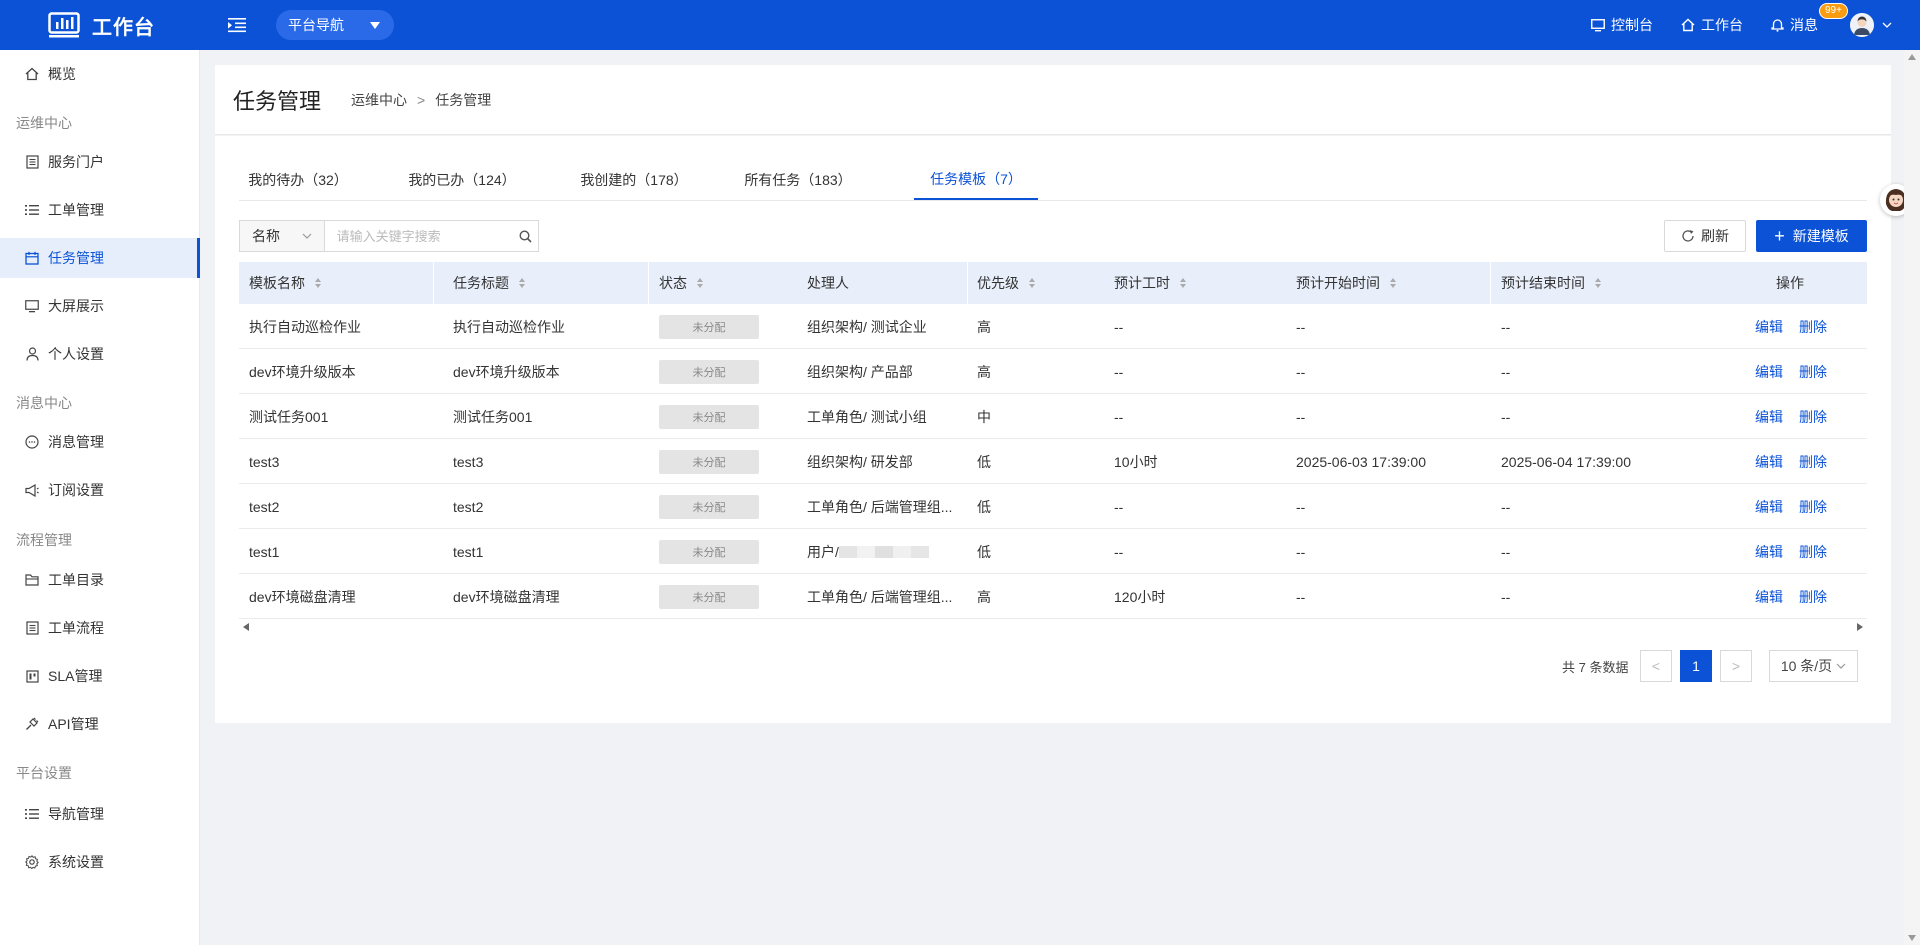 The height and width of the screenshot is (945, 1920). What do you see at coordinates (493, 416) in the screenshot?
I see `cell-task-title: 测试任务001` at bounding box center [493, 416].